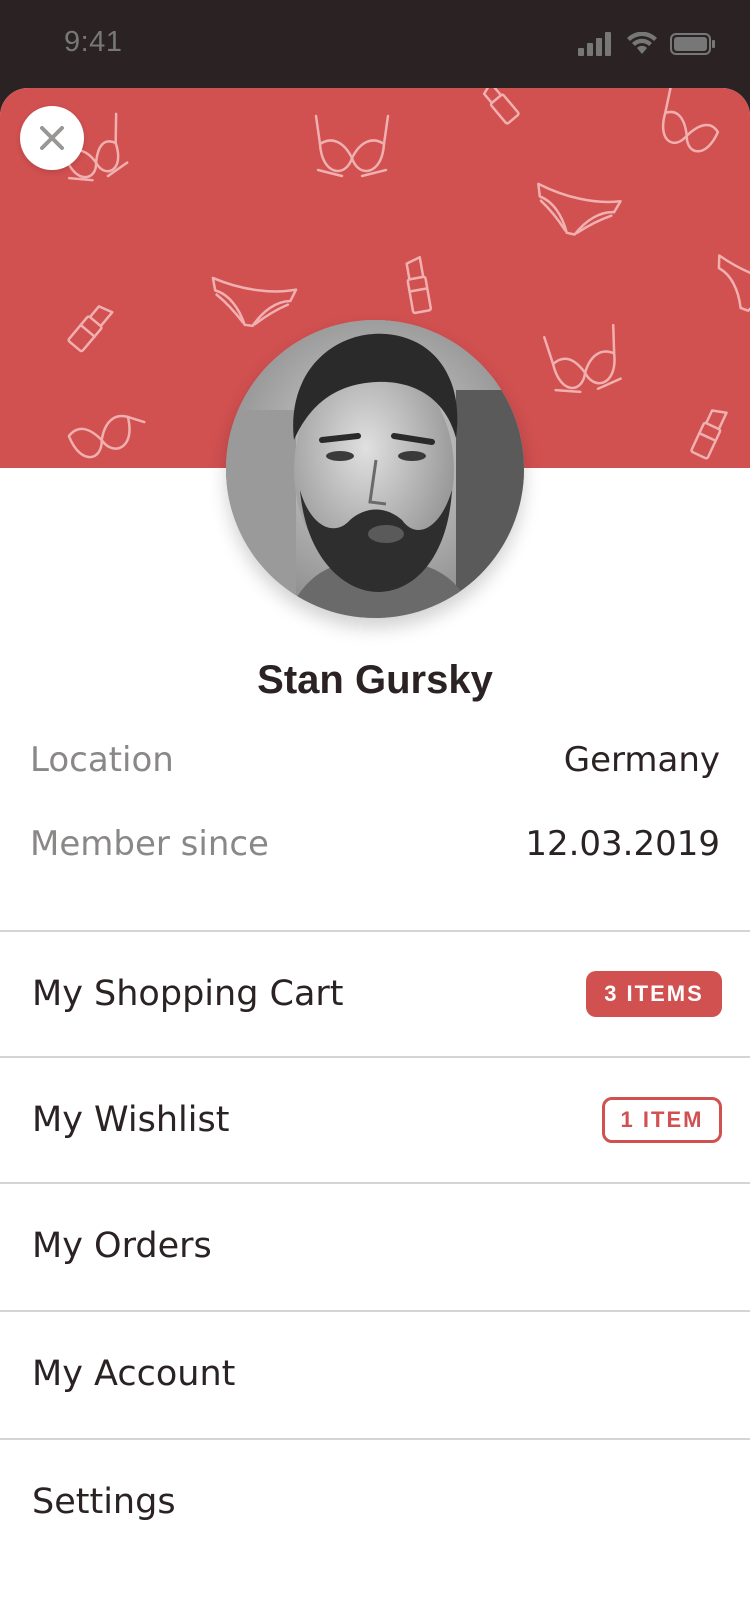  Describe the element at coordinates (134, 1374) in the screenshot. I see `menu-item-label: My Account` at that location.